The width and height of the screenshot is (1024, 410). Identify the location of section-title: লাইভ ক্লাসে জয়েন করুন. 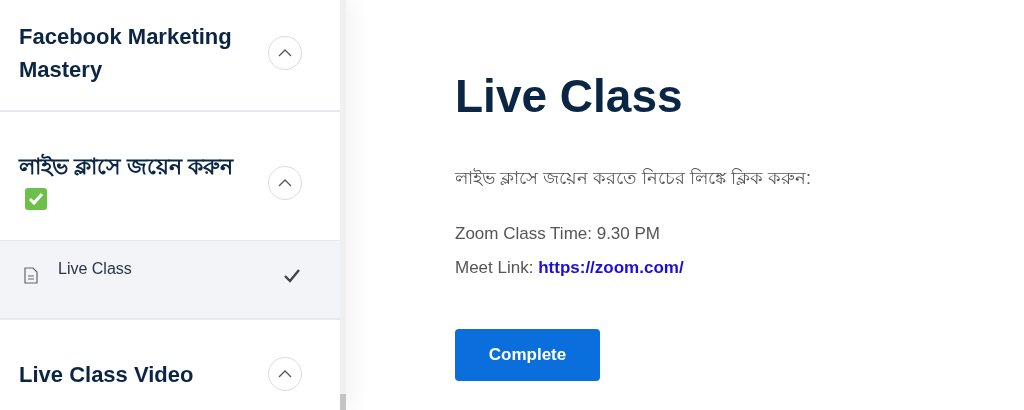
(126, 183).